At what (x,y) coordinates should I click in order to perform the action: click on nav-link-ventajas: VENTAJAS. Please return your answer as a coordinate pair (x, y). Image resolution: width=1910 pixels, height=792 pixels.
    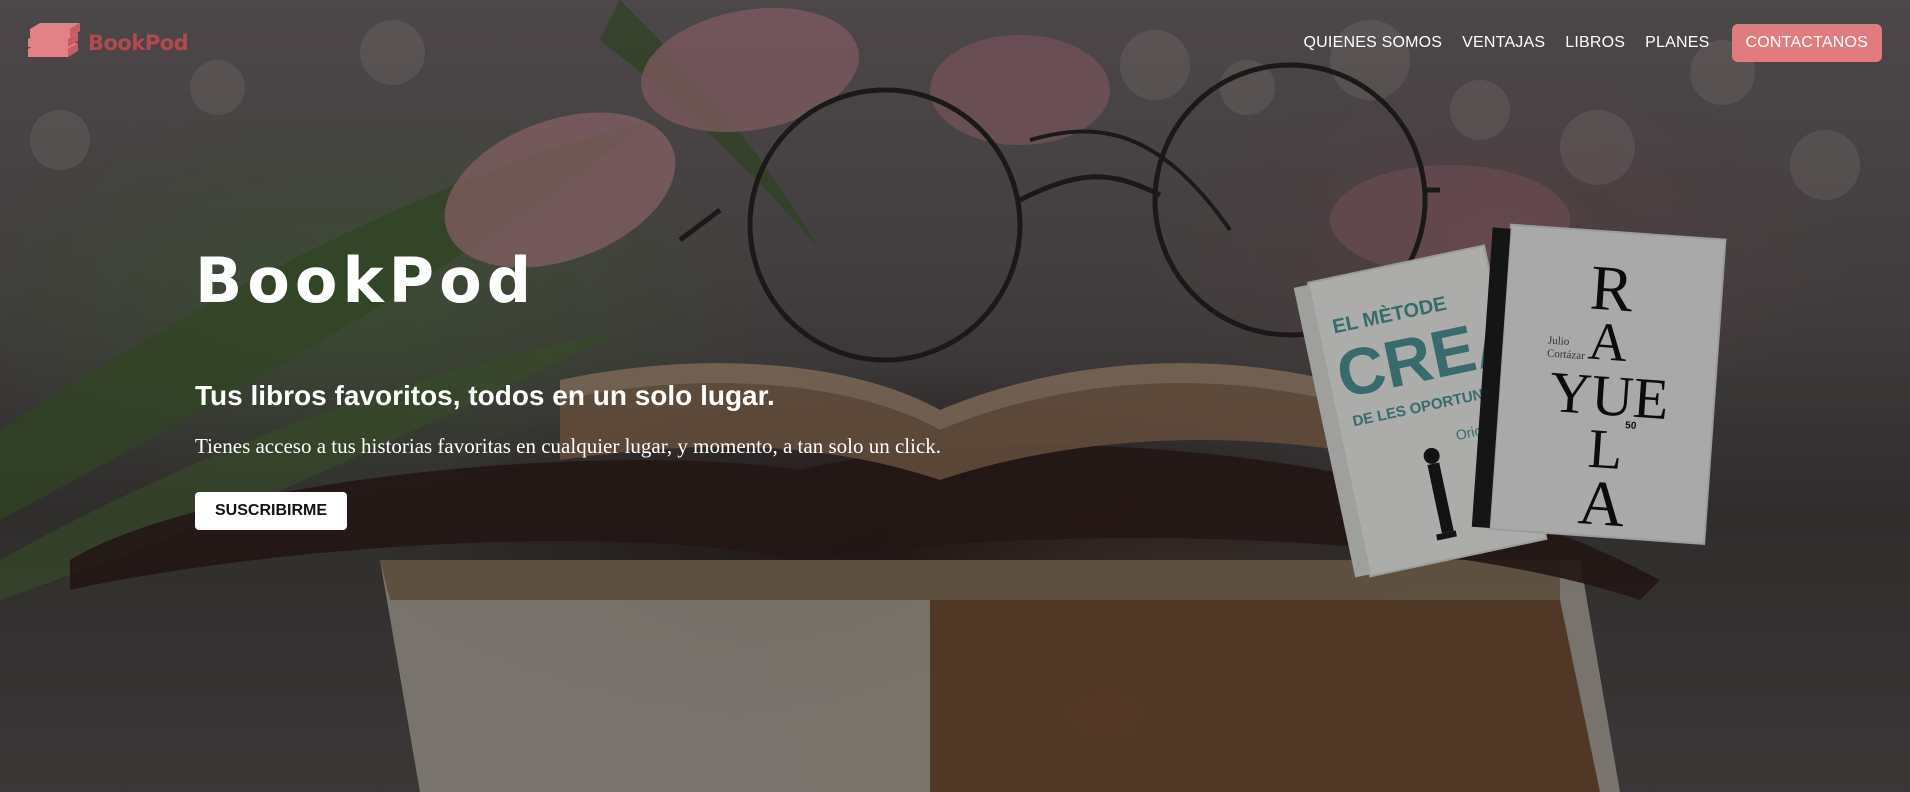
    Looking at the image, I should click on (1503, 43).